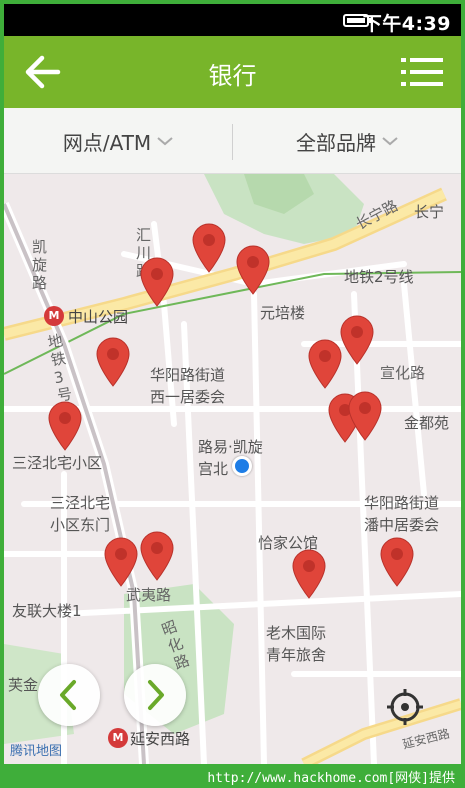 The image size is (465, 788). I want to click on poi-label-luyi-2: 宫北, so click(213, 469).